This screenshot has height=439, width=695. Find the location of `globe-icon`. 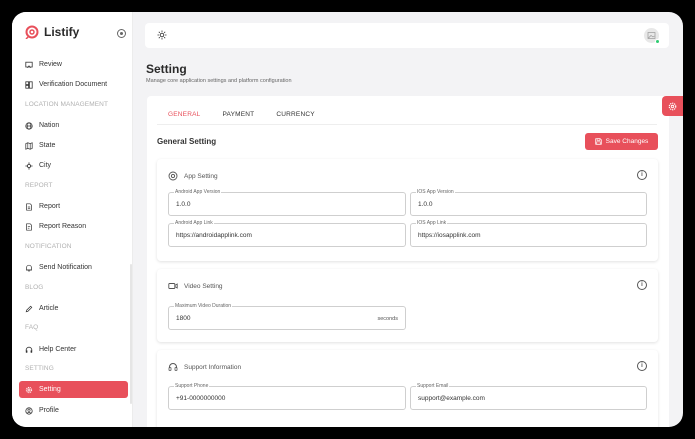

globe-icon is located at coordinates (29, 125).